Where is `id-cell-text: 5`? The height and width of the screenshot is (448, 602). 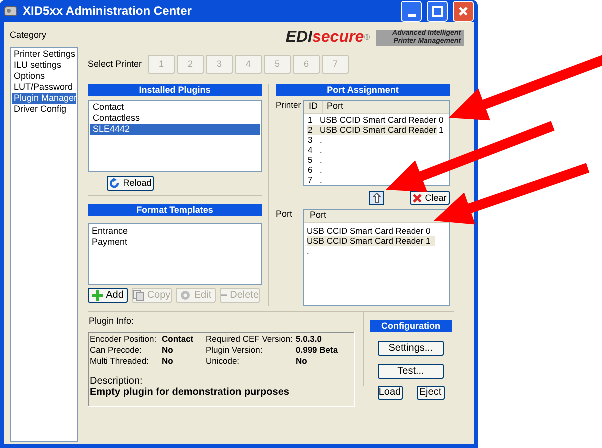
id-cell-text: 5 is located at coordinates (310, 160).